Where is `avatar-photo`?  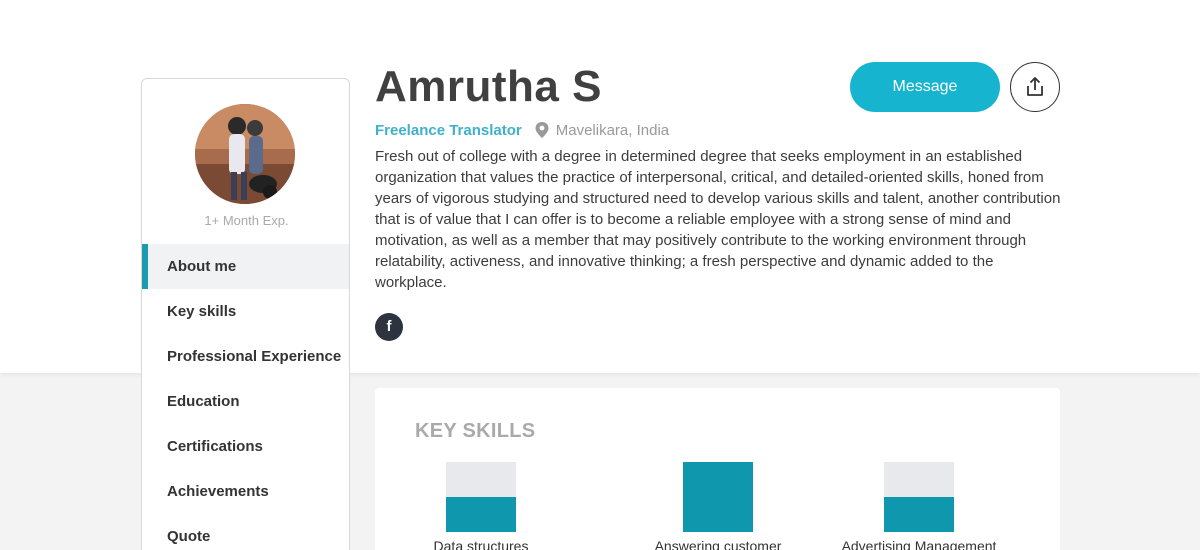 avatar-photo is located at coordinates (245, 154).